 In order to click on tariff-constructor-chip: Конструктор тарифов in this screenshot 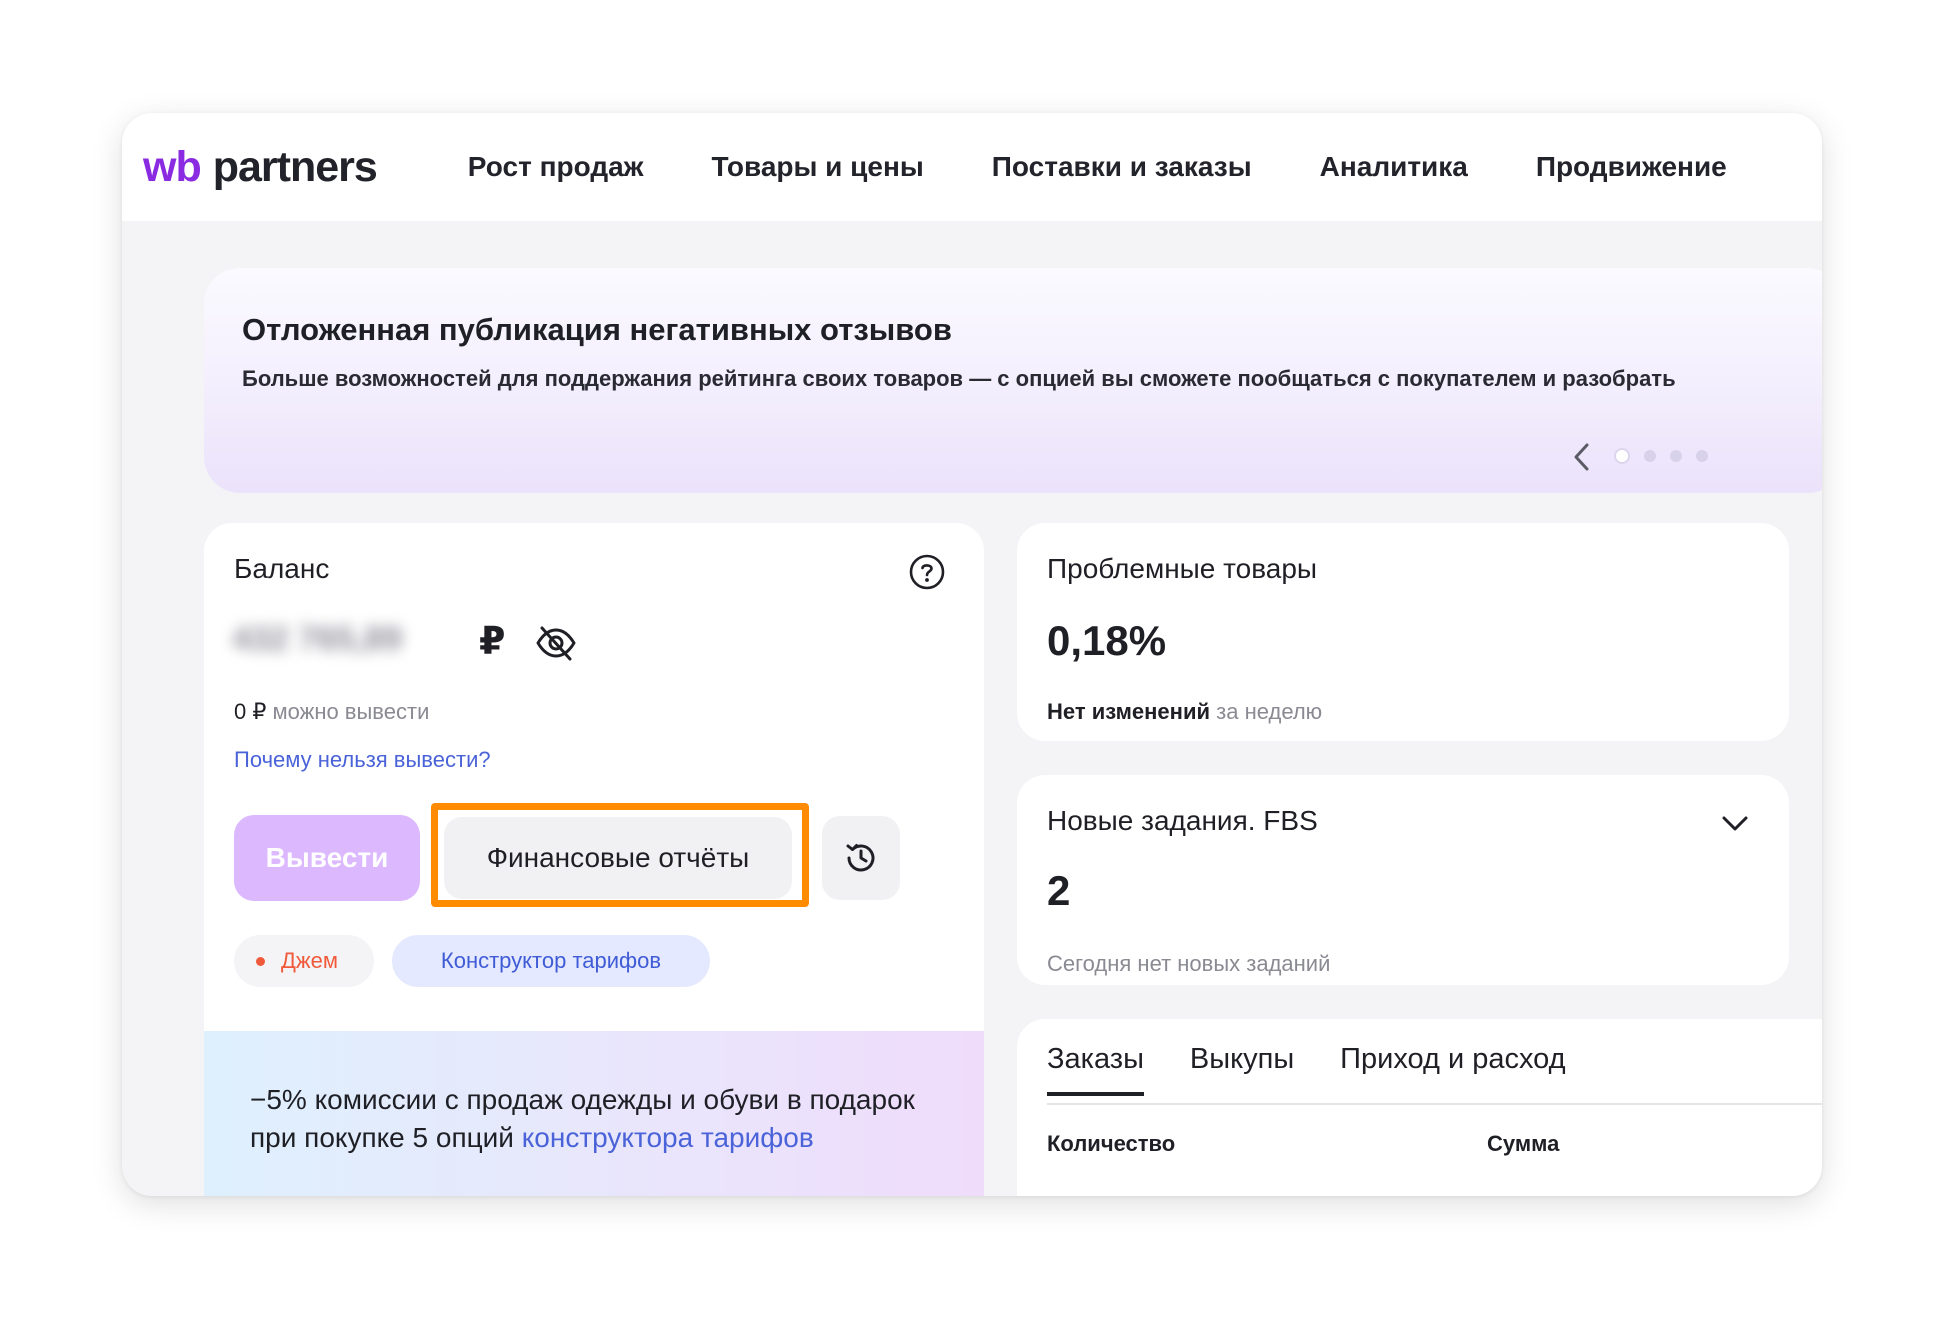, I will do `click(551, 961)`.